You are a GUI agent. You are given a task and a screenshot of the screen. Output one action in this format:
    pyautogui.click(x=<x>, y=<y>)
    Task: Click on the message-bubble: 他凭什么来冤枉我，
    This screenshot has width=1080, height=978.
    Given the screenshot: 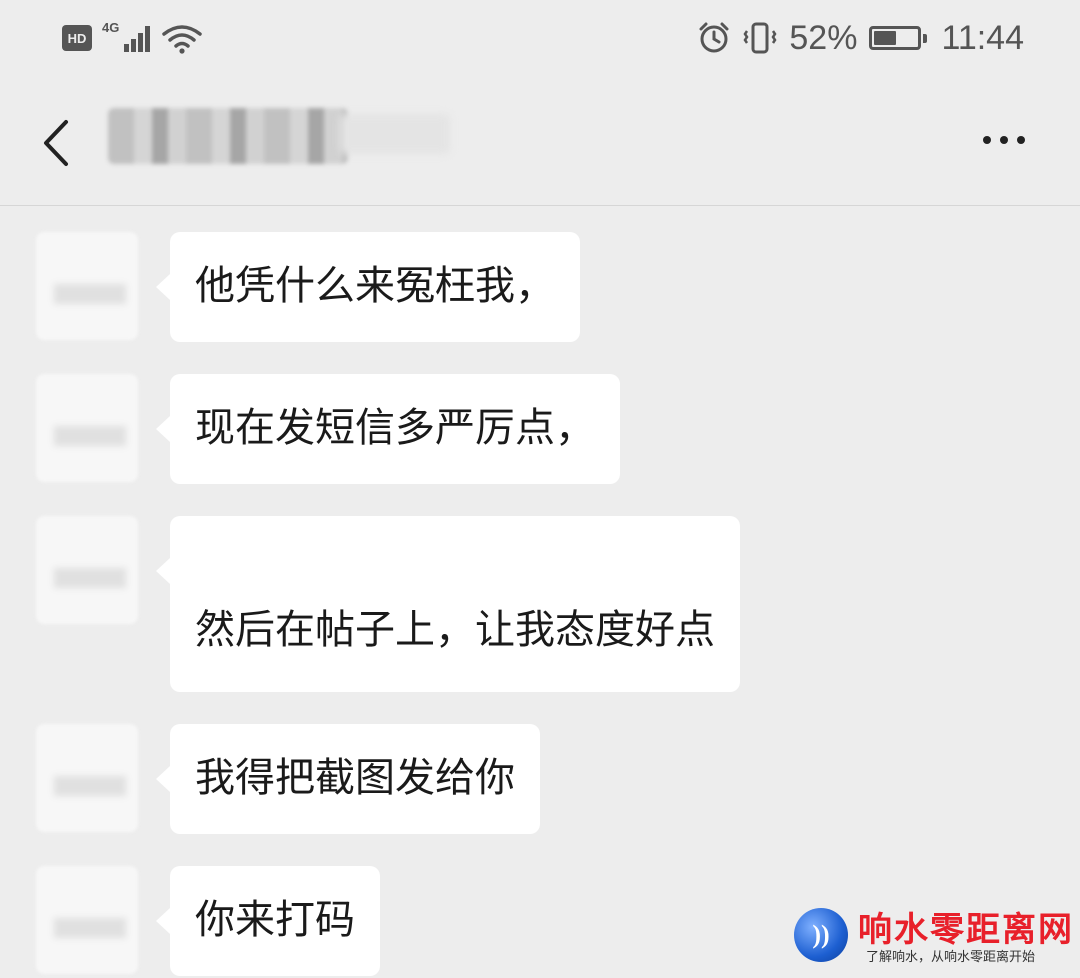 What is the action you would take?
    pyautogui.click(x=368, y=287)
    